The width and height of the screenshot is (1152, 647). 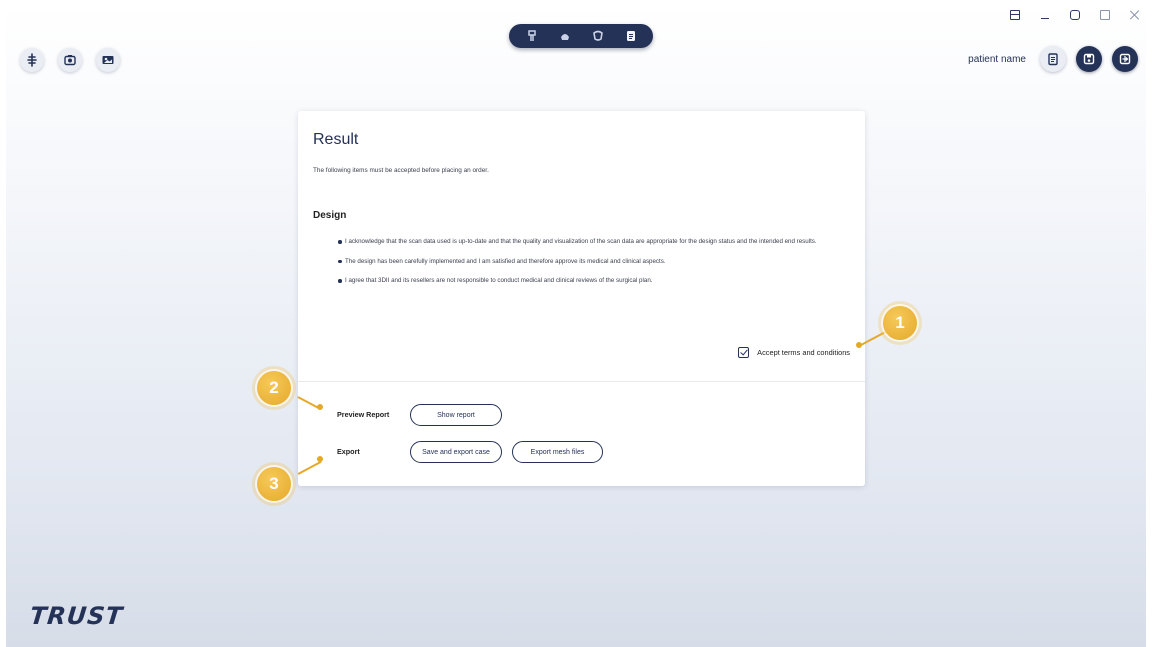 I want to click on popout-icon, so click(x=1105, y=15).